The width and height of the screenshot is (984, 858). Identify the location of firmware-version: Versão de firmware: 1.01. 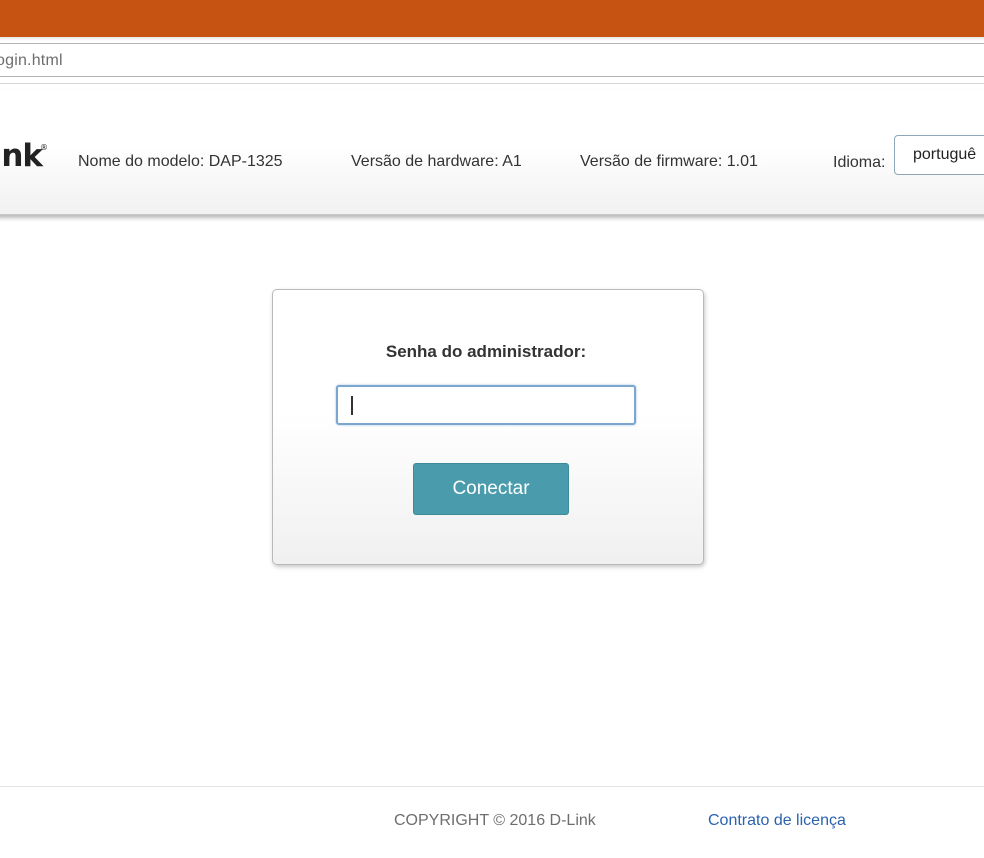
(669, 161).